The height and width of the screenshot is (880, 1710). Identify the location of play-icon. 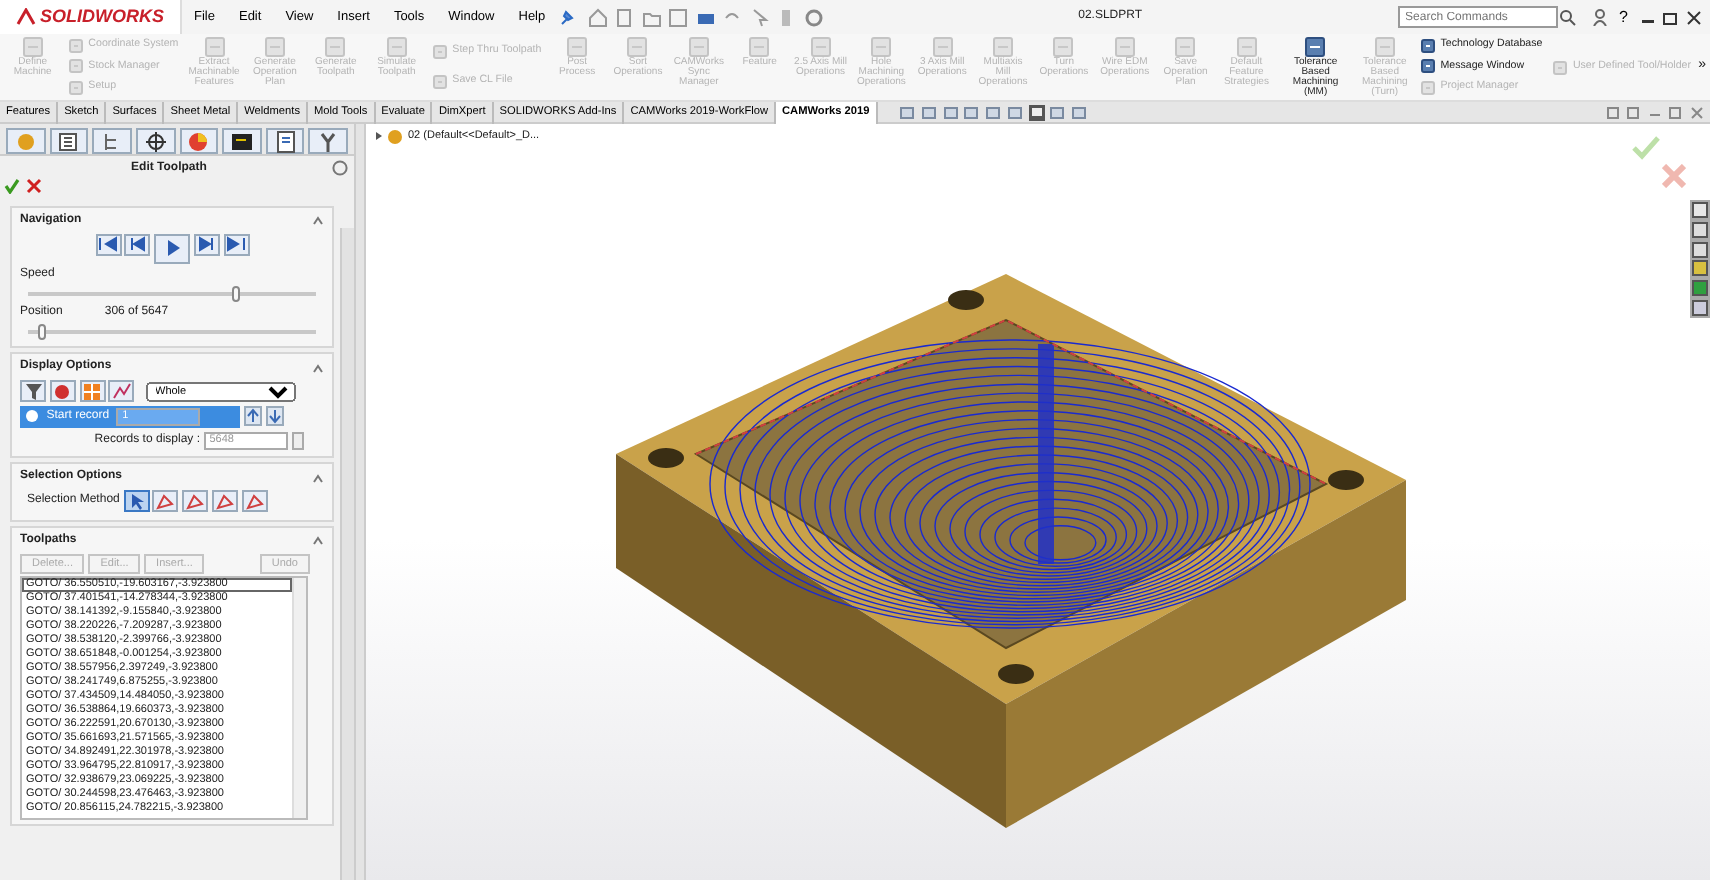
(172, 248).